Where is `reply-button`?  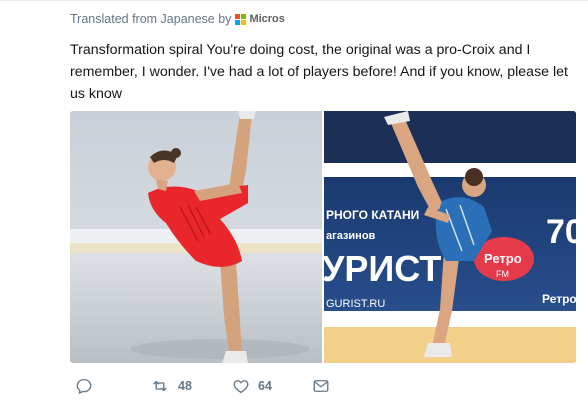
reply-button is located at coordinates (84, 386).